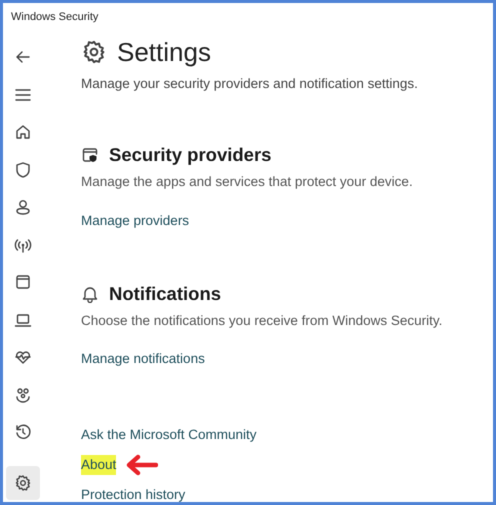 This screenshot has width=496, height=505. What do you see at coordinates (135, 220) in the screenshot?
I see `link: Manage providers` at bounding box center [135, 220].